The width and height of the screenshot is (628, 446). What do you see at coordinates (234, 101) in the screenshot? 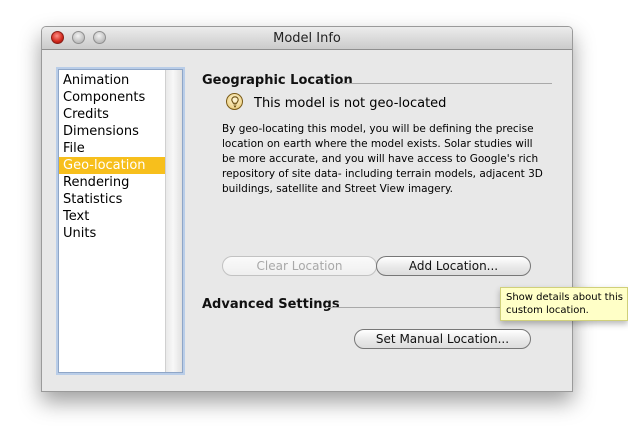
I see `lightbulb-icon` at bounding box center [234, 101].